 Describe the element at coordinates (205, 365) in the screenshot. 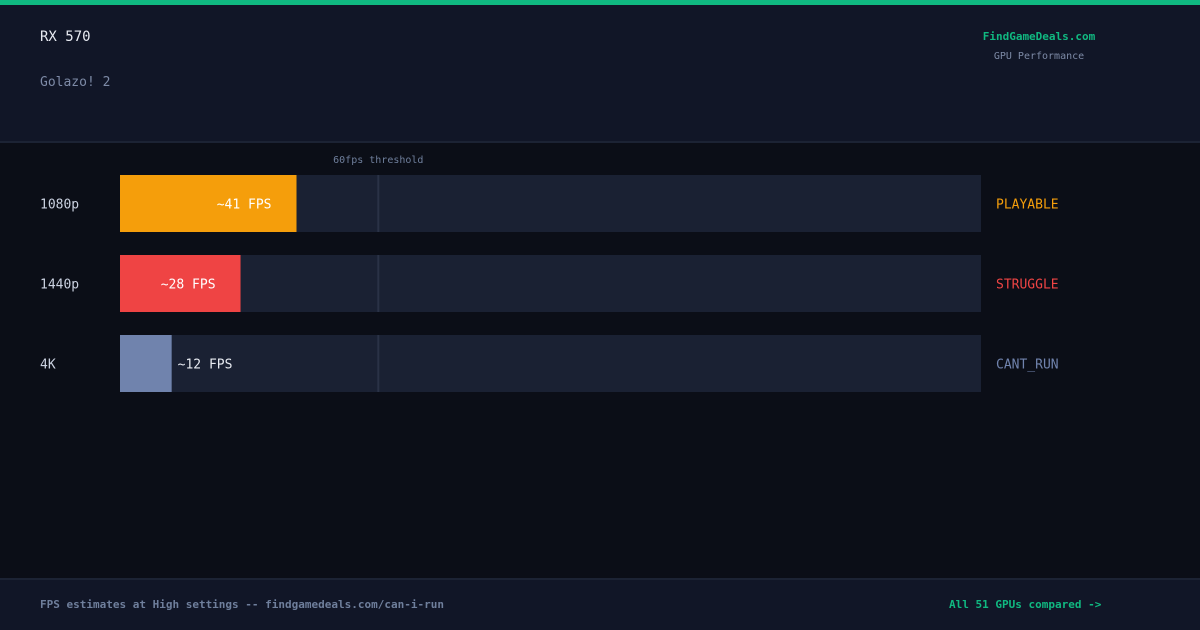

I see `fps-value-label: ~12 FPS` at that location.